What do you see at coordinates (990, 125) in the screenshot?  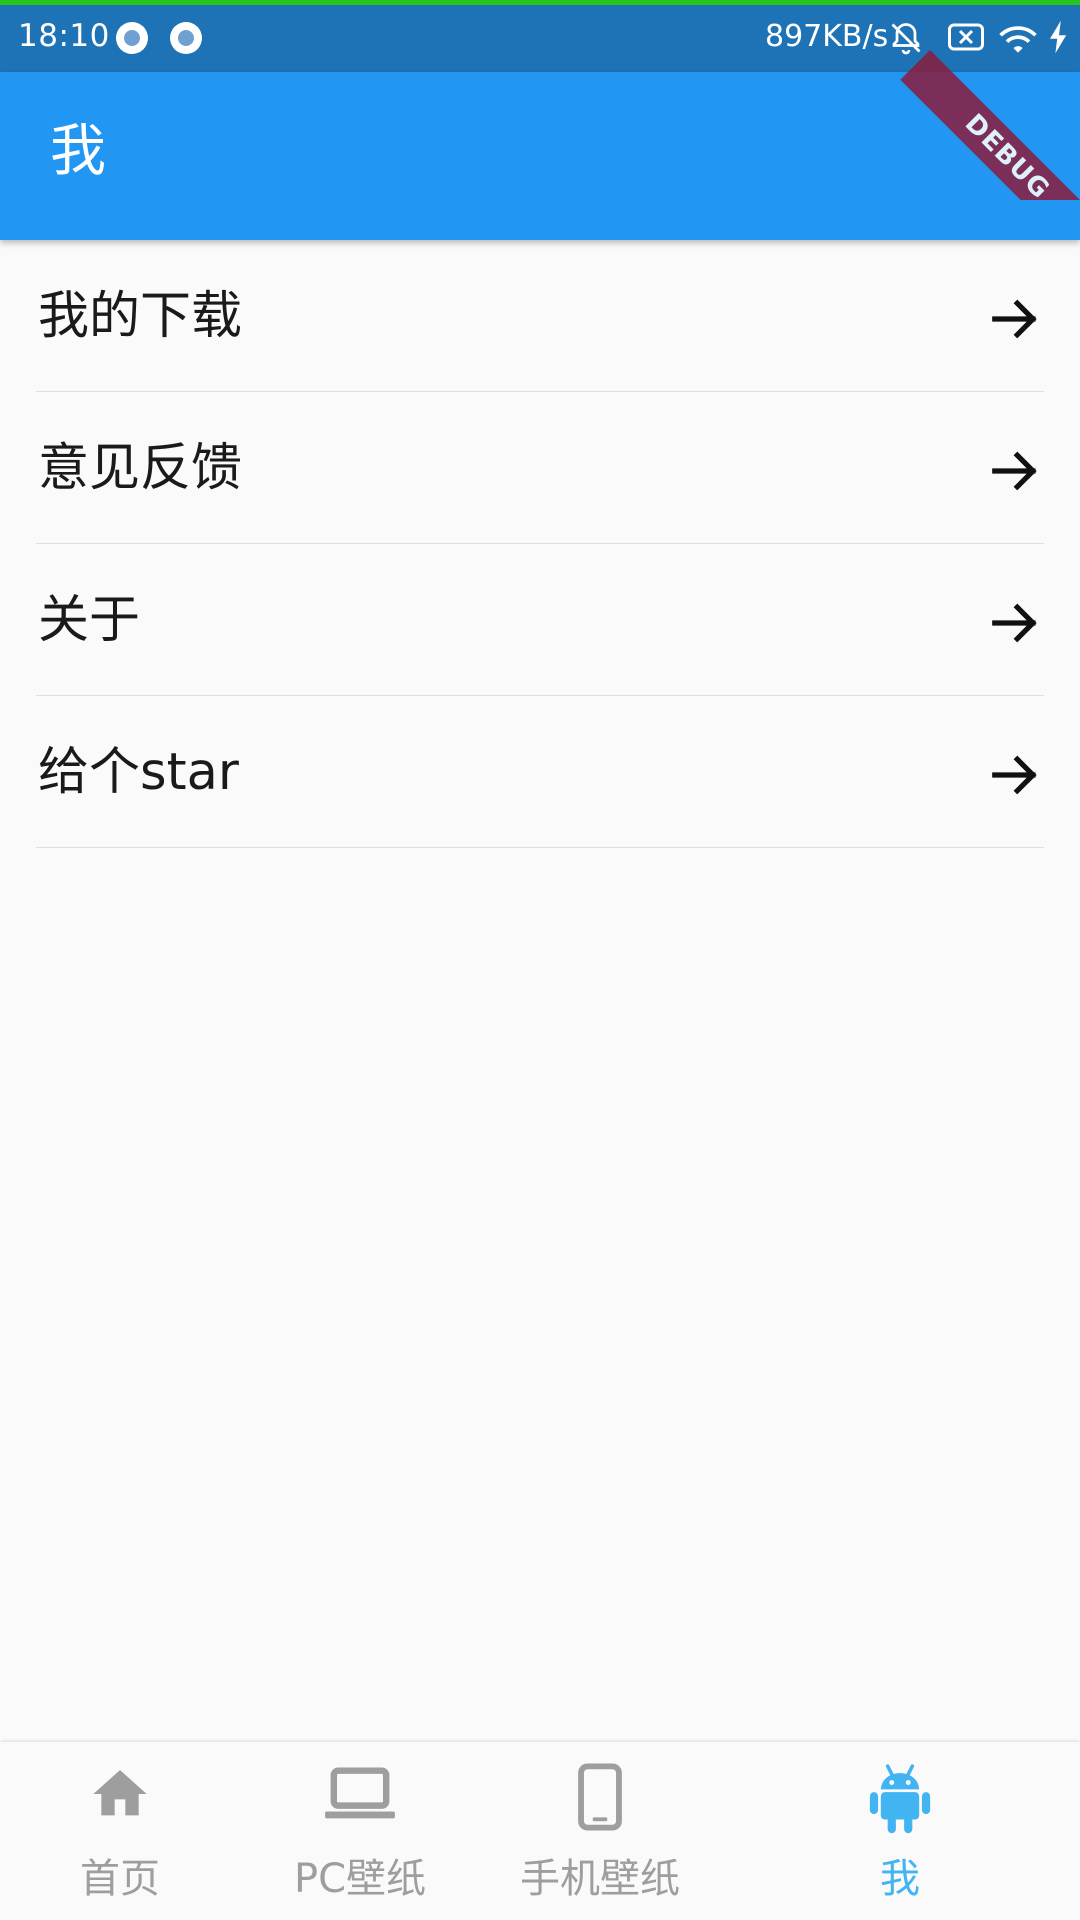 I see `debug-banner-label: DEBUG` at bounding box center [990, 125].